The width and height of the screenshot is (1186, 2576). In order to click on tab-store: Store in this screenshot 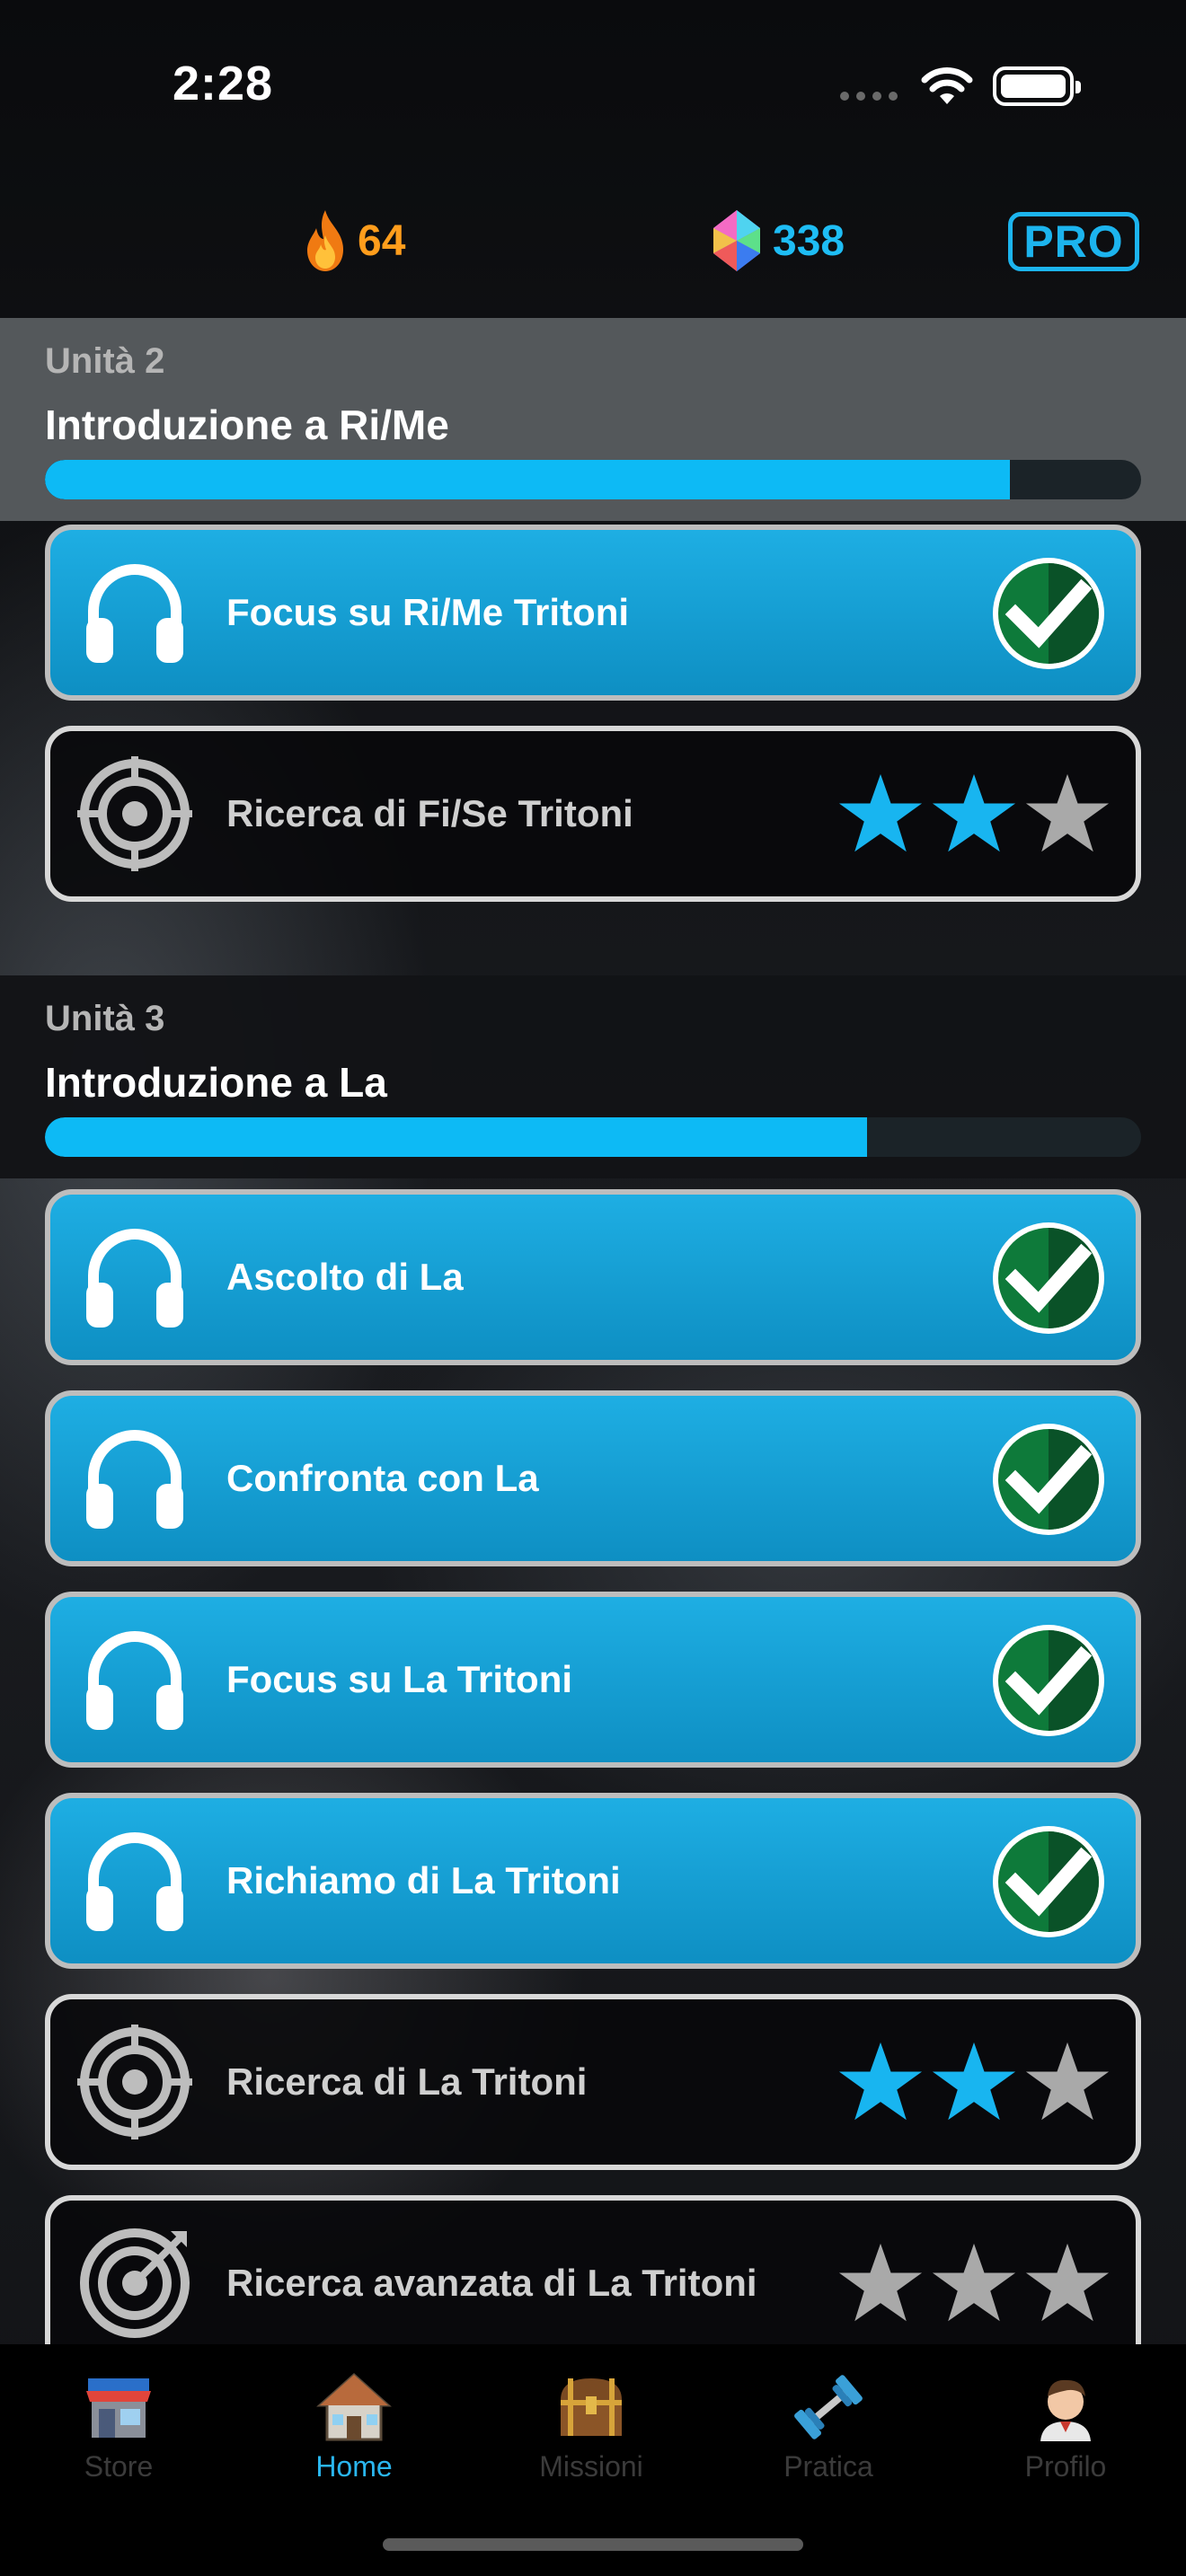, I will do `click(118, 2436)`.